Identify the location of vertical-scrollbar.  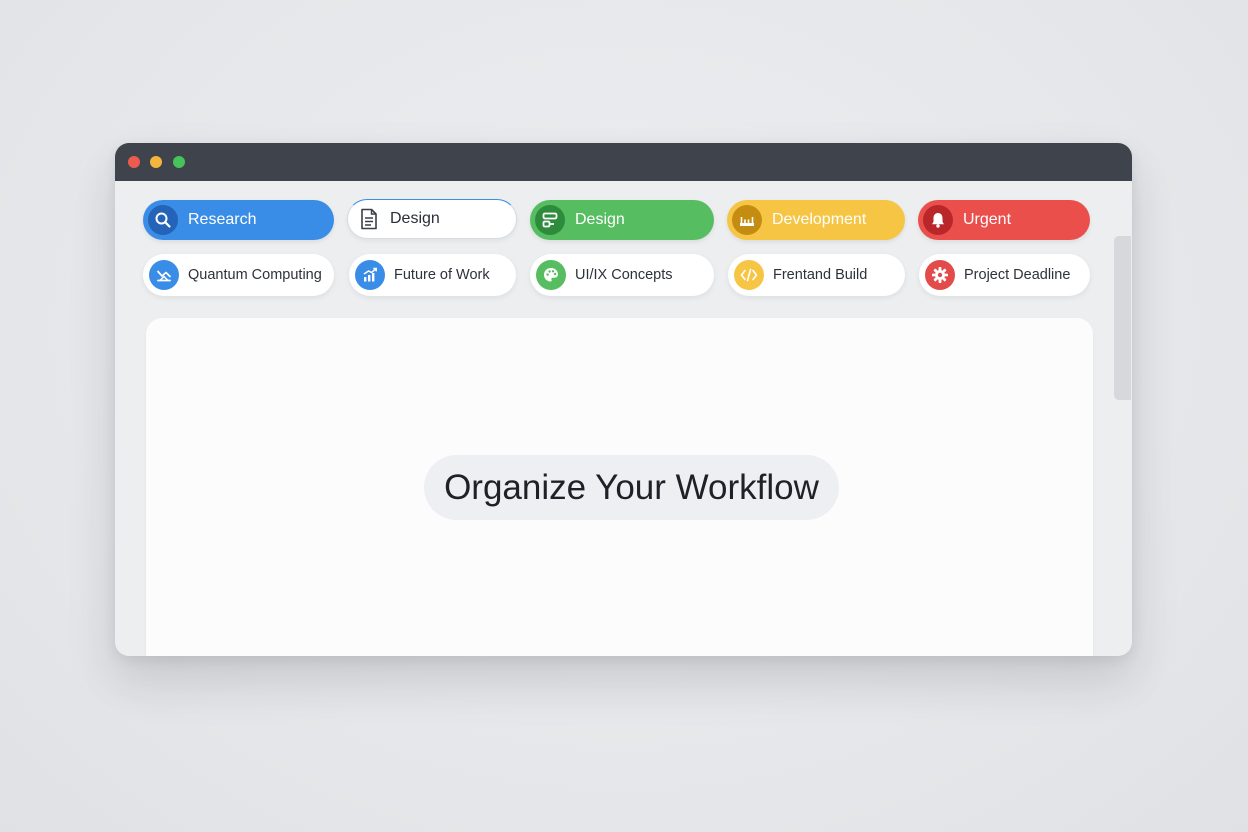
(1123, 318).